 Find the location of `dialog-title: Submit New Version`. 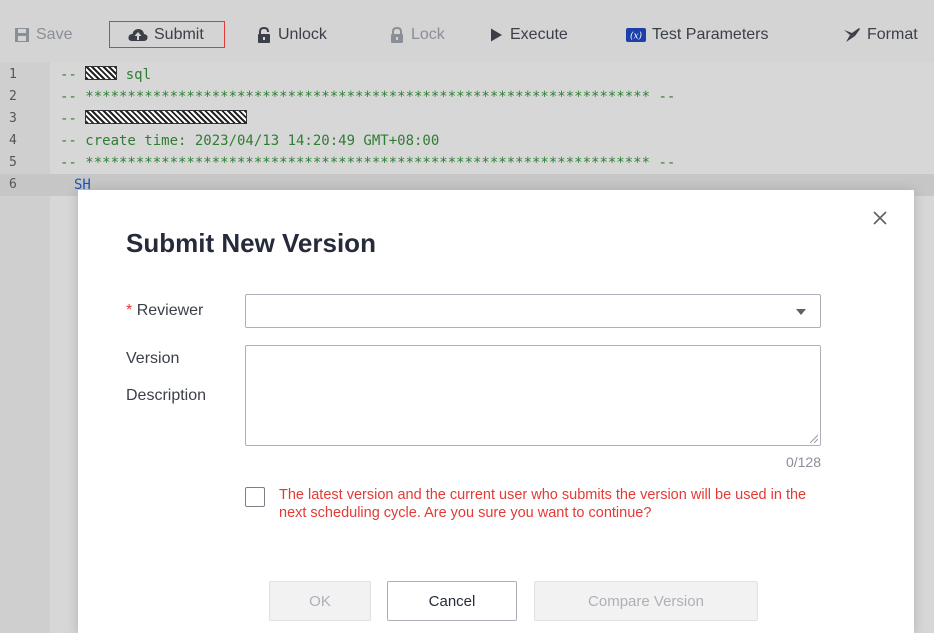

dialog-title: Submit New Version is located at coordinates (251, 243).